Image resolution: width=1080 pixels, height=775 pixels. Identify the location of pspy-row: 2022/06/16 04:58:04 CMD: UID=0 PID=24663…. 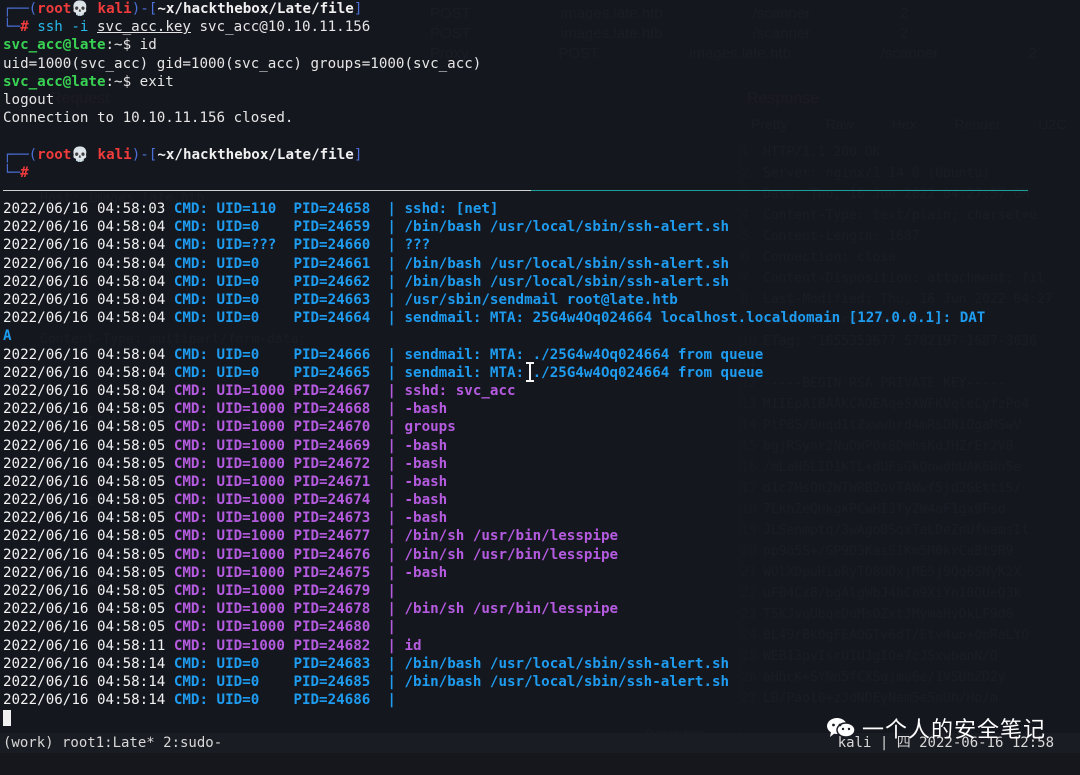
(540, 300).